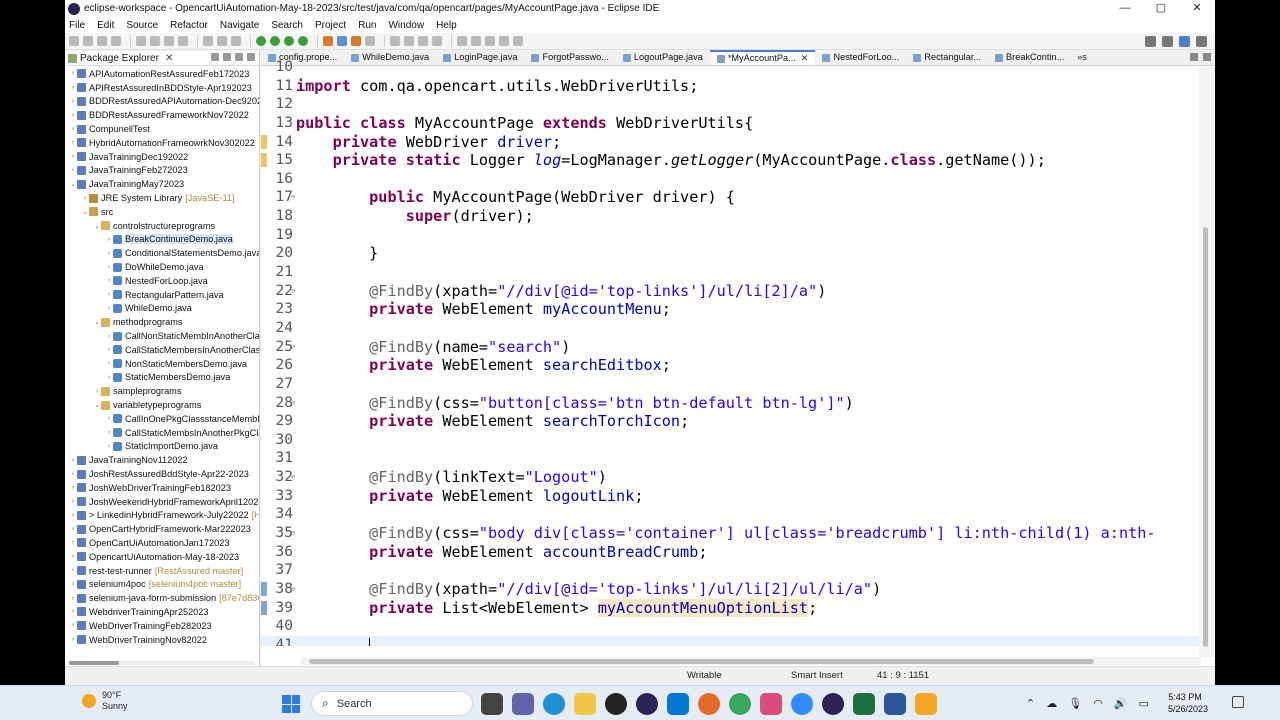 This screenshot has height=720, width=1280. I want to click on maximize-button: ▢, so click(1161, 8).